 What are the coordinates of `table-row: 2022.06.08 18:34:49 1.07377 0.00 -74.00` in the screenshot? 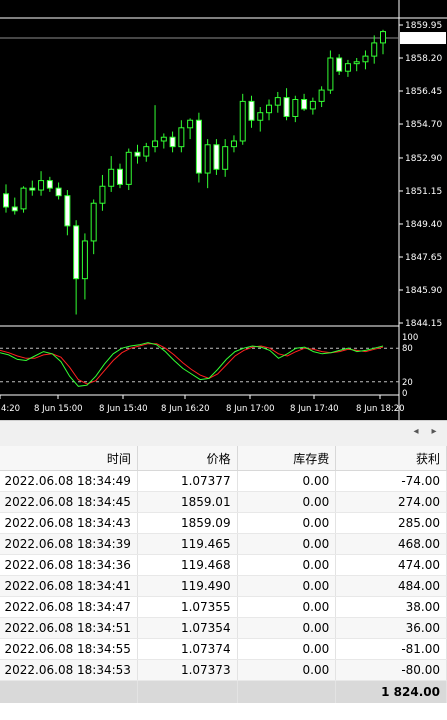 It's located at (223, 481).